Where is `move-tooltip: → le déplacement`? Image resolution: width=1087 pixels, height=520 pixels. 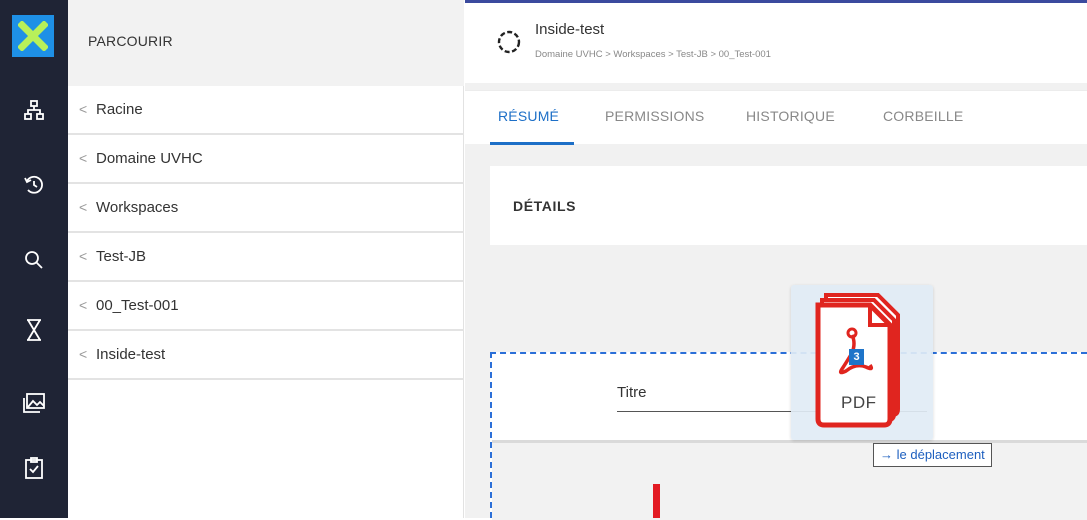
move-tooltip: → le déplacement is located at coordinates (932, 455).